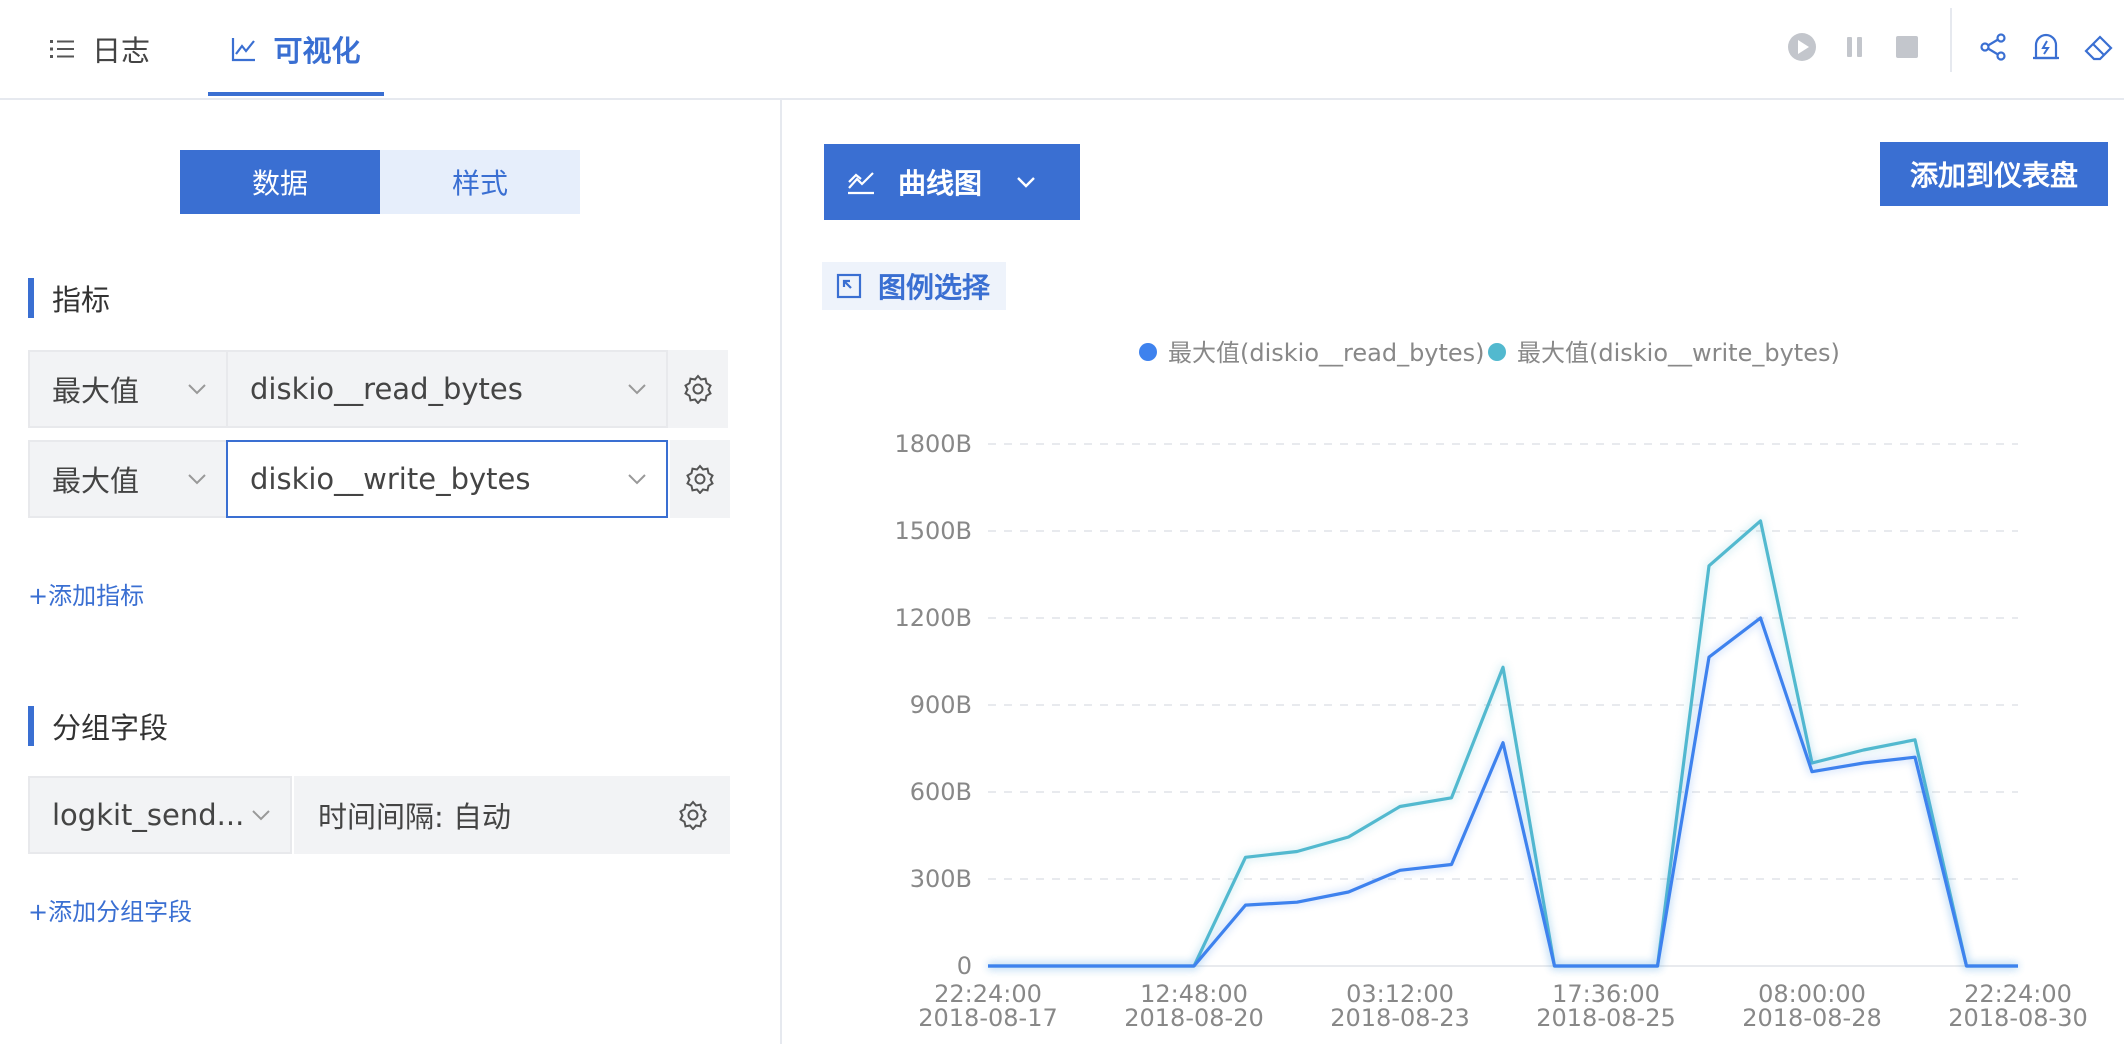 Image resolution: width=2124 pixels, height=1044 pixels. Describe the element at coordinates (1993, 47) in the screenshot. I see `share-icon` at that location.